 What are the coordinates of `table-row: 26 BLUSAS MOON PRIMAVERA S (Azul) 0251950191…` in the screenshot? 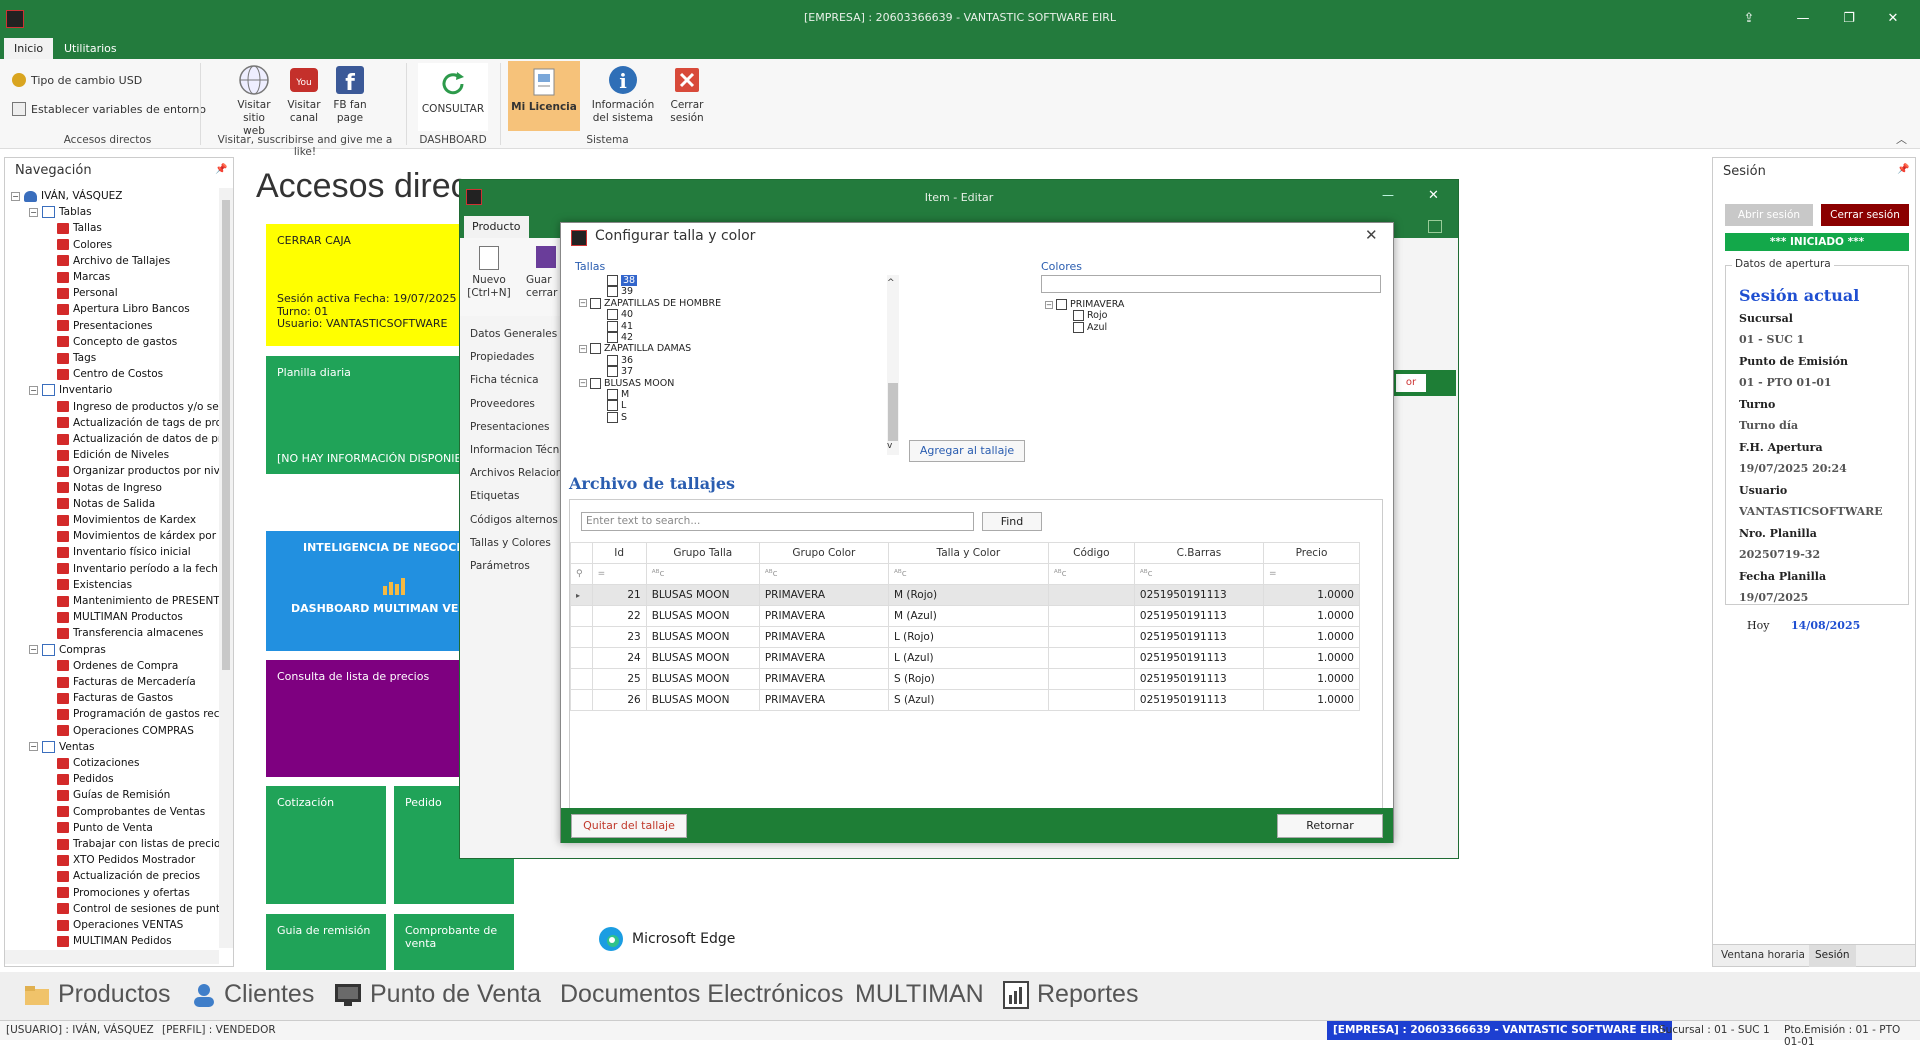 It's located at (965, 700).